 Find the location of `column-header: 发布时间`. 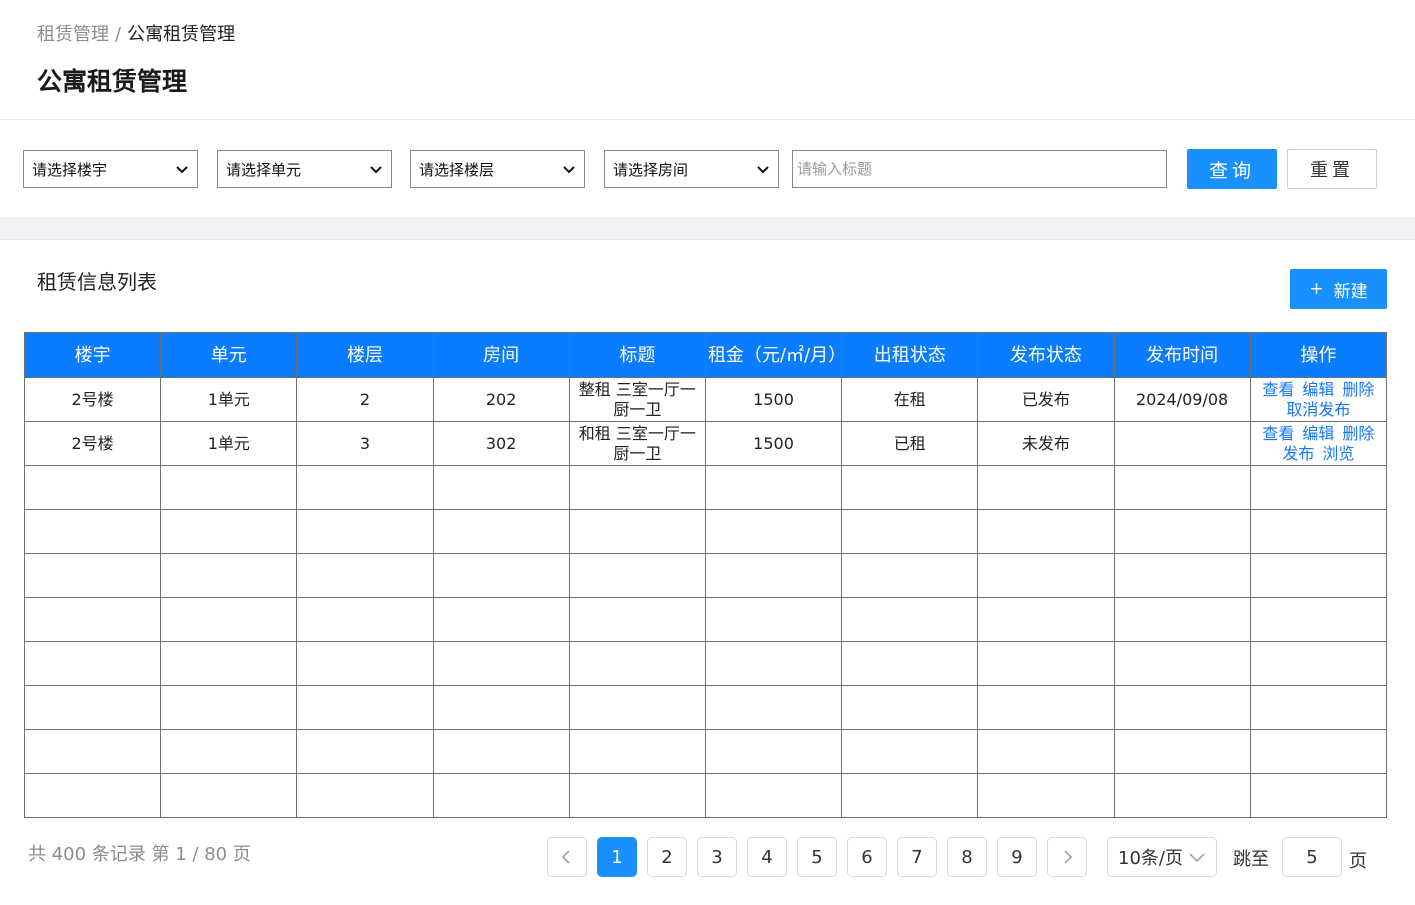

column-header: 发布时间 is located at coordinates (1182, 355).